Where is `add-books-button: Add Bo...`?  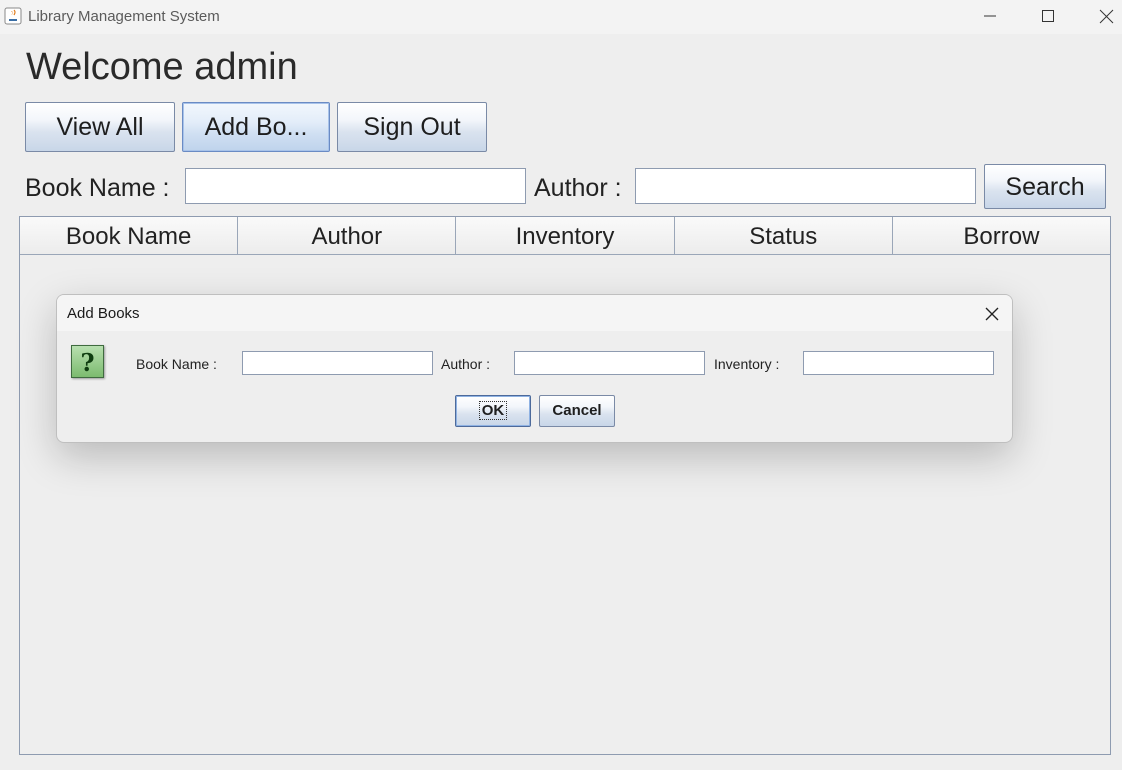
add-books-button: Add Bo... is located at coordinates (256, 127).